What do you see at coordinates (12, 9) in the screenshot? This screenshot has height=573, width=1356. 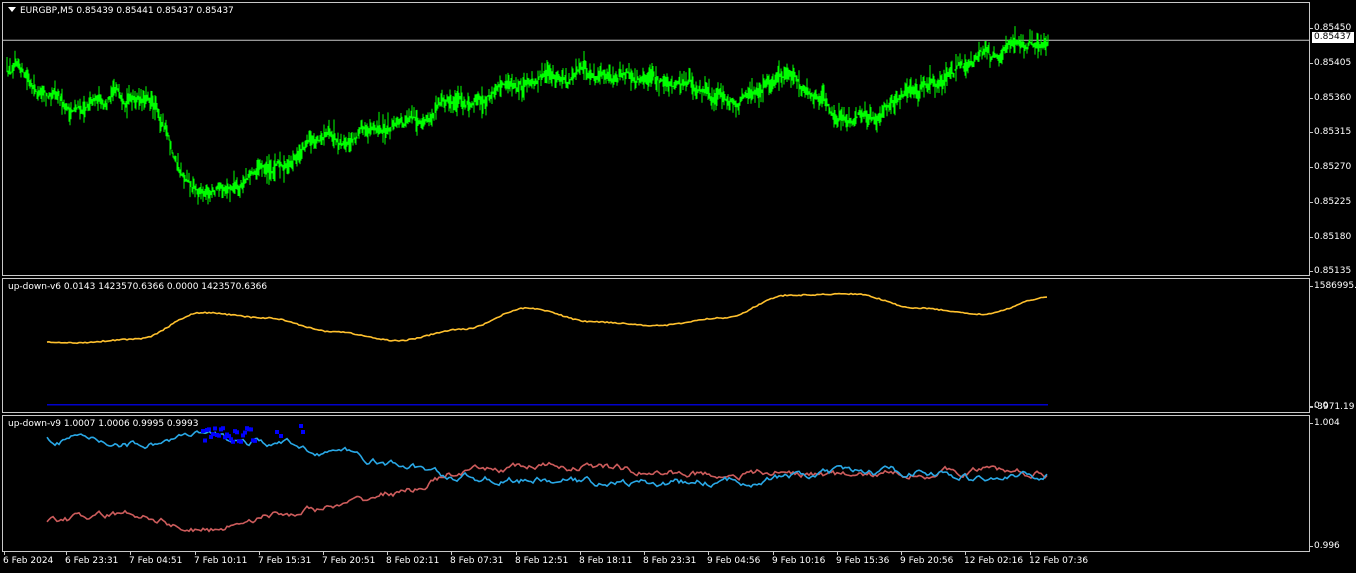 I see `triangle-down-icon` at bounding box center [12, 9].